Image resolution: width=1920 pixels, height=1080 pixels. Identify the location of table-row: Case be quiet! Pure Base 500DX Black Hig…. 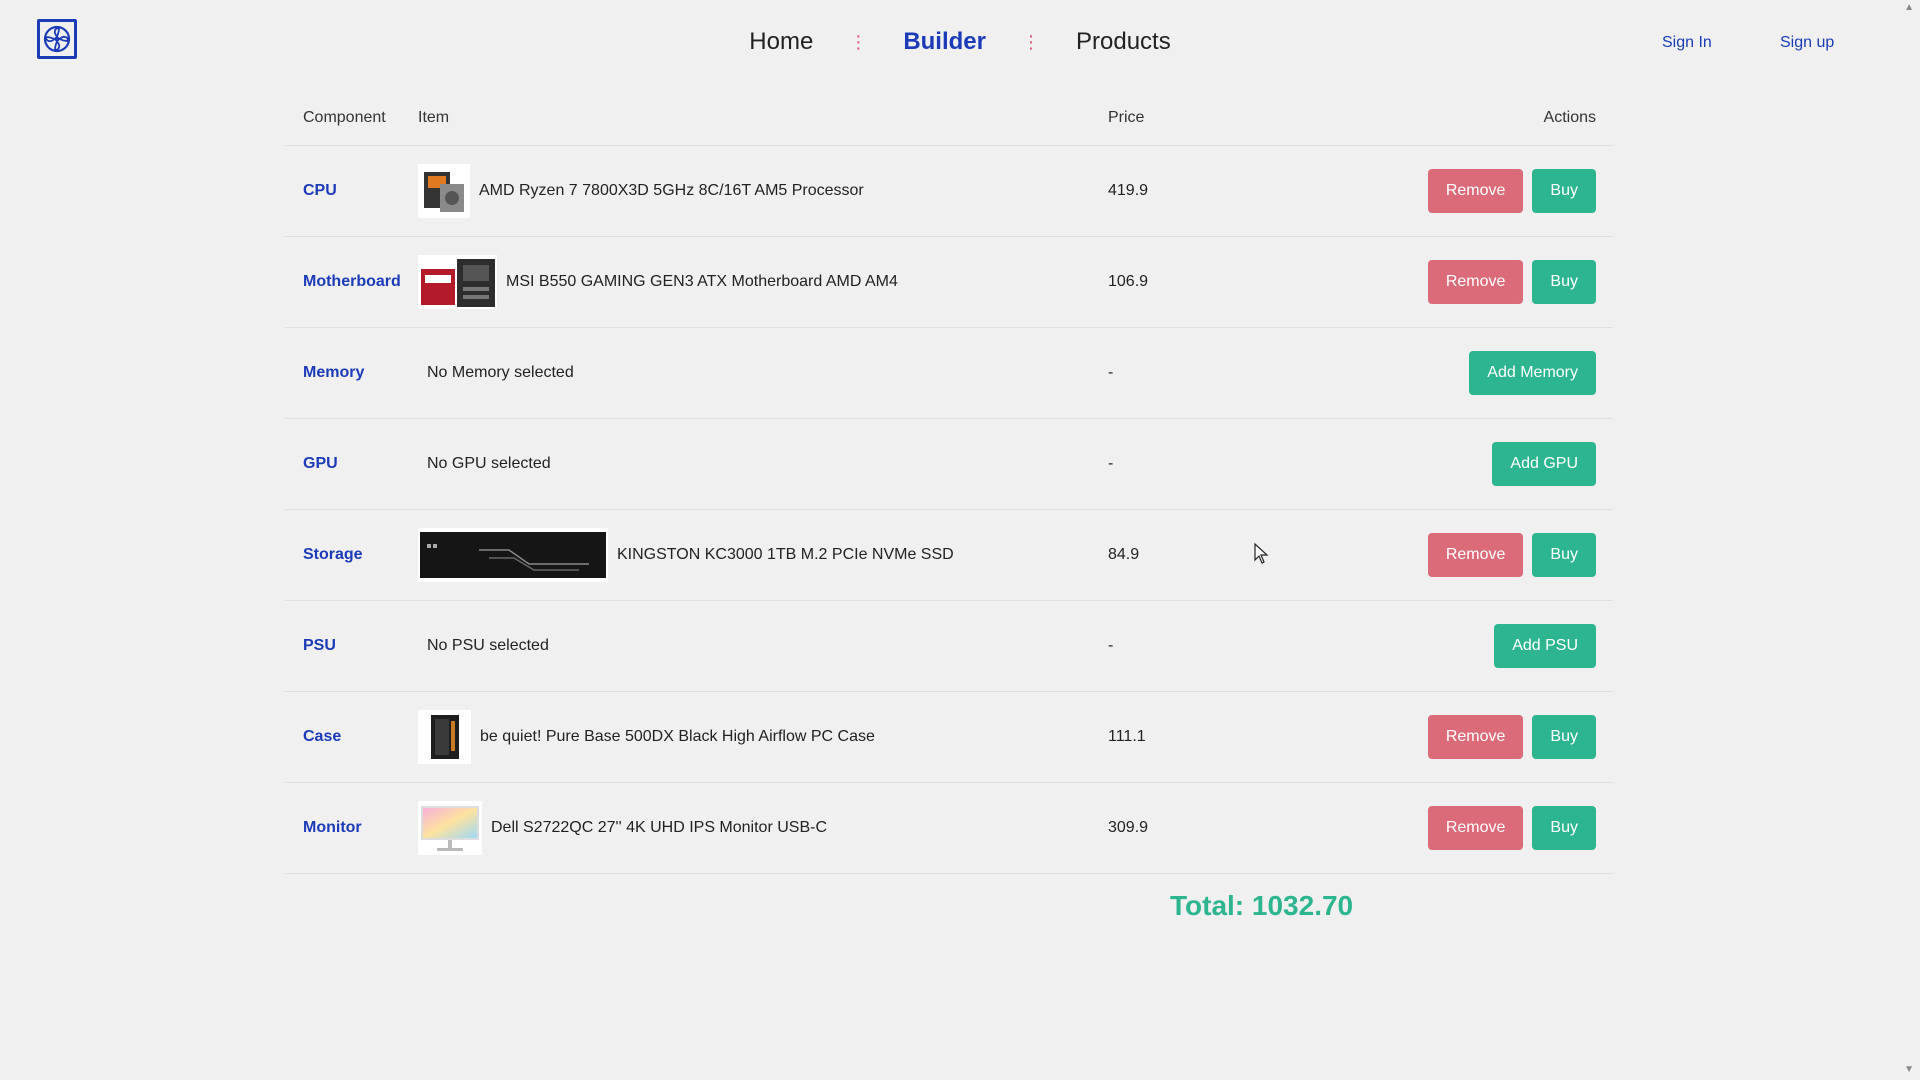
(949, 737).